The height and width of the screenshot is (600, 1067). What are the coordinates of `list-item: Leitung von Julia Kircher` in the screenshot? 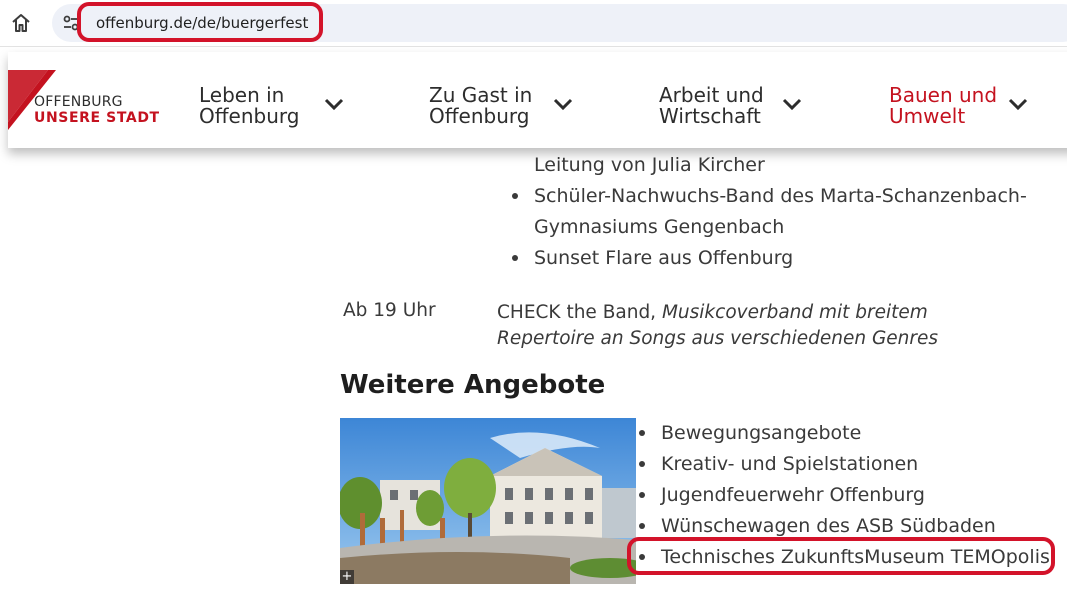 It's located at (649, 165).